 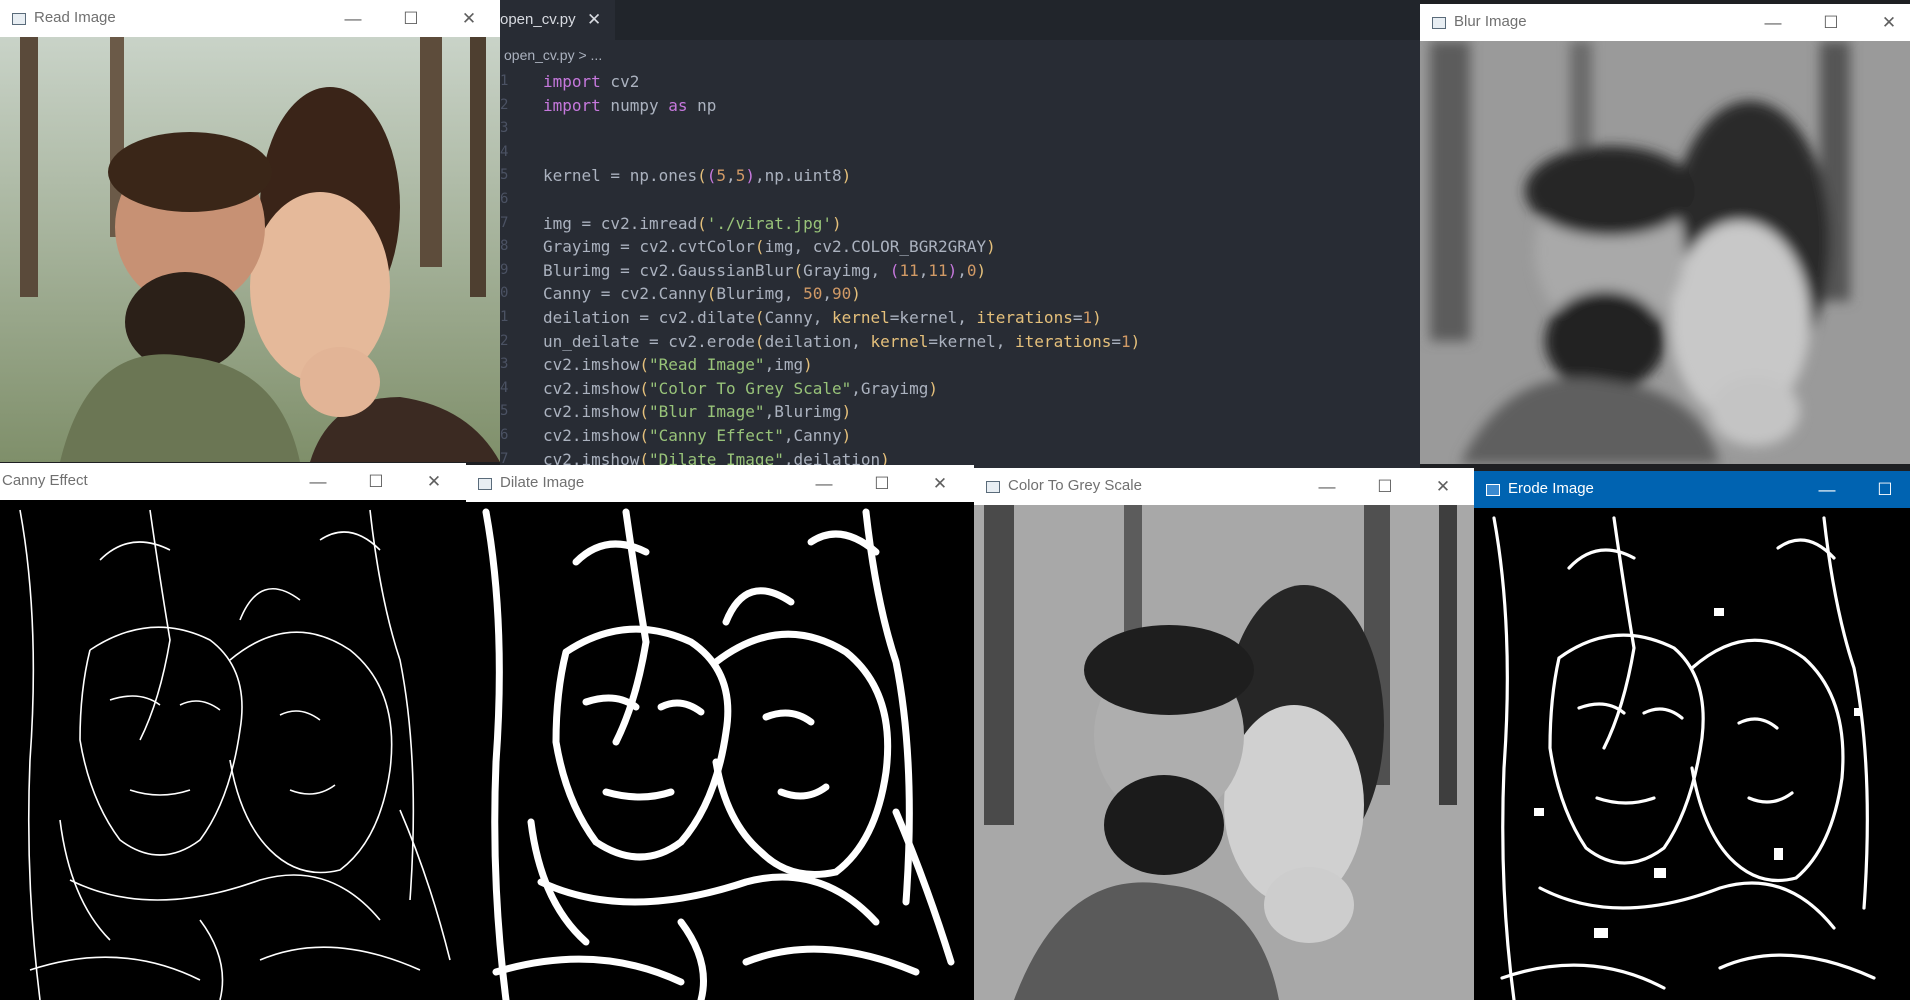 I want to click on window-titlebar: Canny Effect — ☐ ✕, so click(x=233, y=481).